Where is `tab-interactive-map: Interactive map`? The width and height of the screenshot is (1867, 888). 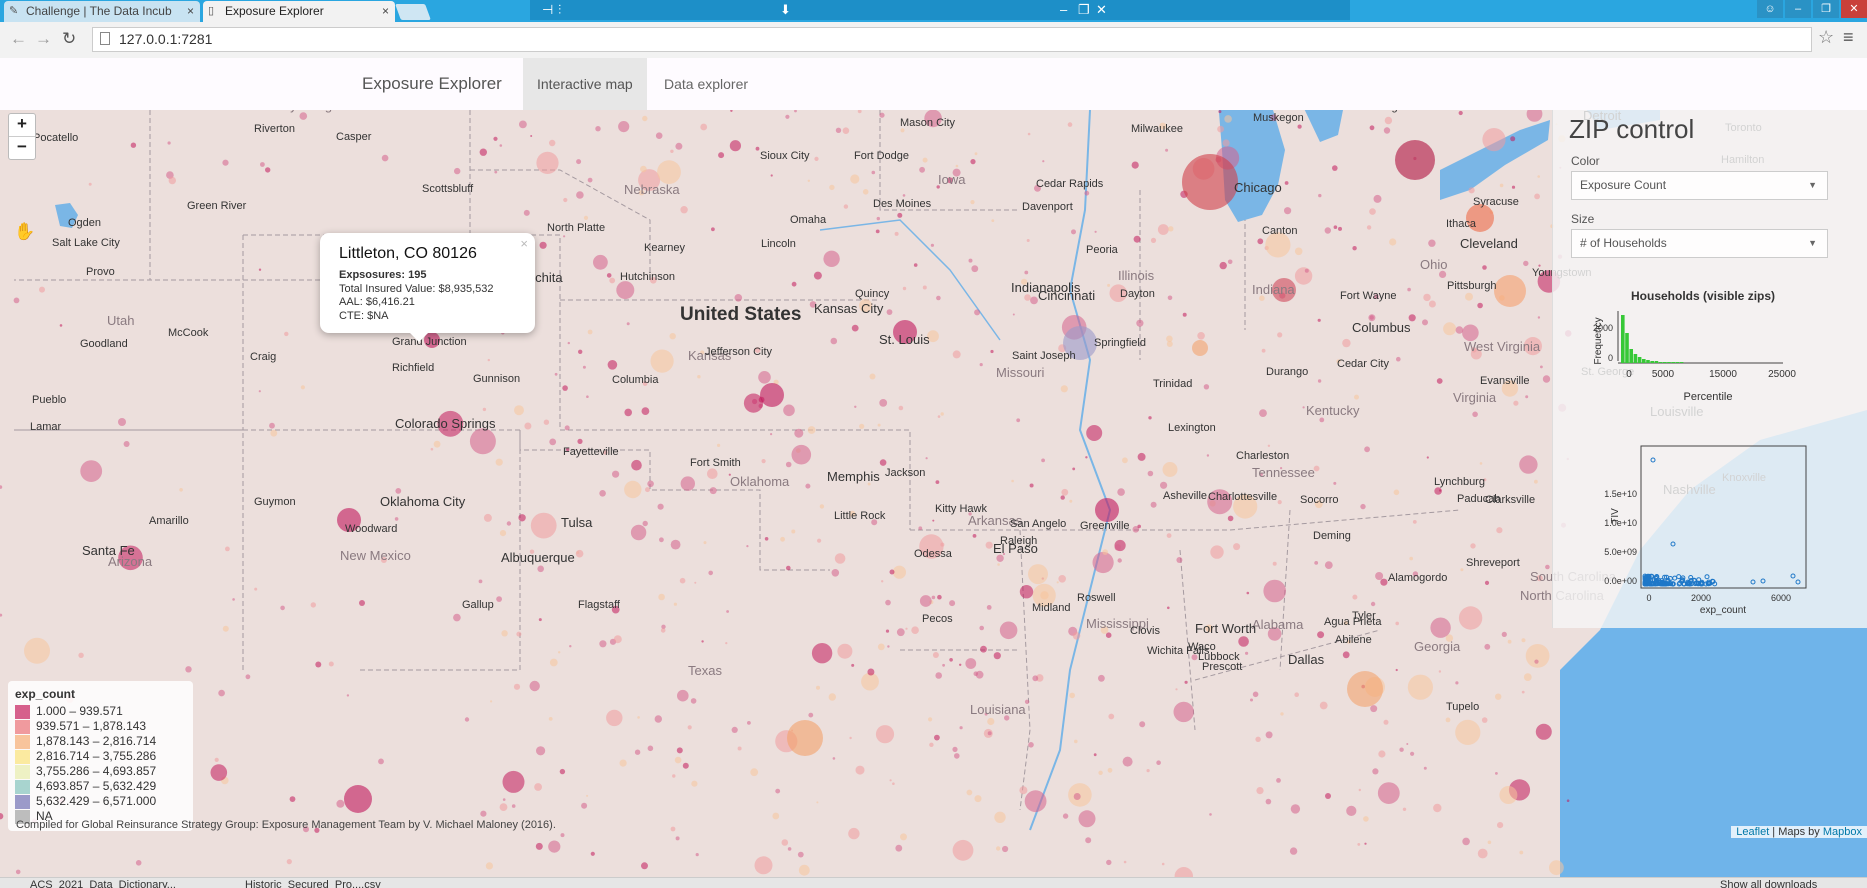 tab-interactive-map: Interactive map is located at coordinates (585, 84).